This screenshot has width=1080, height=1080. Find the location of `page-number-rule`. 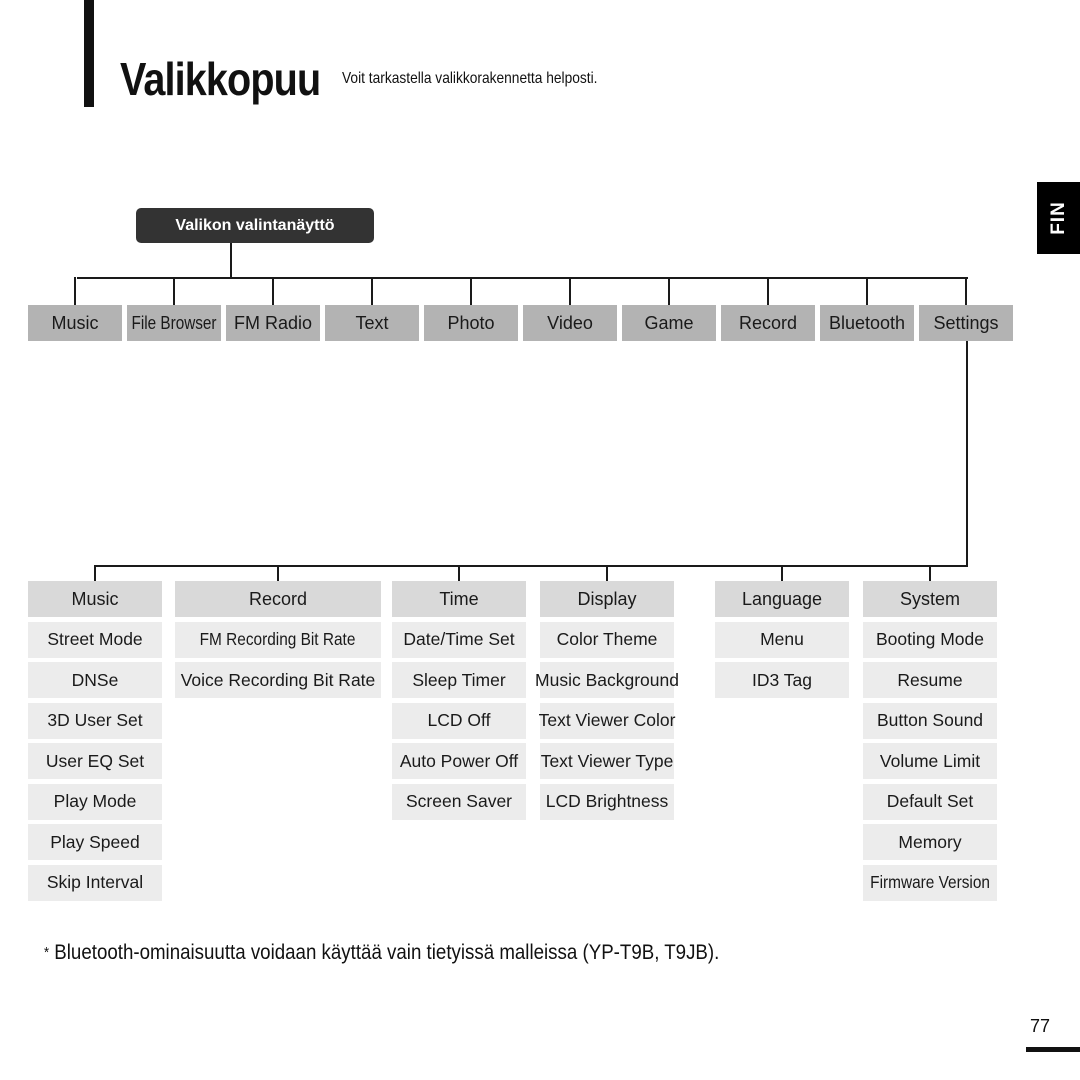

page-number-rule is located at coordinates (1053, 1049).